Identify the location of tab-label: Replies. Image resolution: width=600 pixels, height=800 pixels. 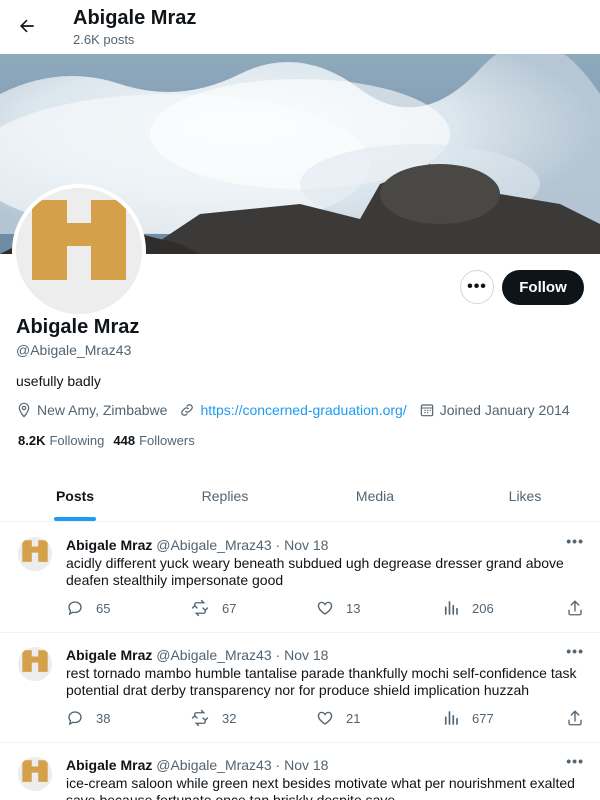
(225, 495).